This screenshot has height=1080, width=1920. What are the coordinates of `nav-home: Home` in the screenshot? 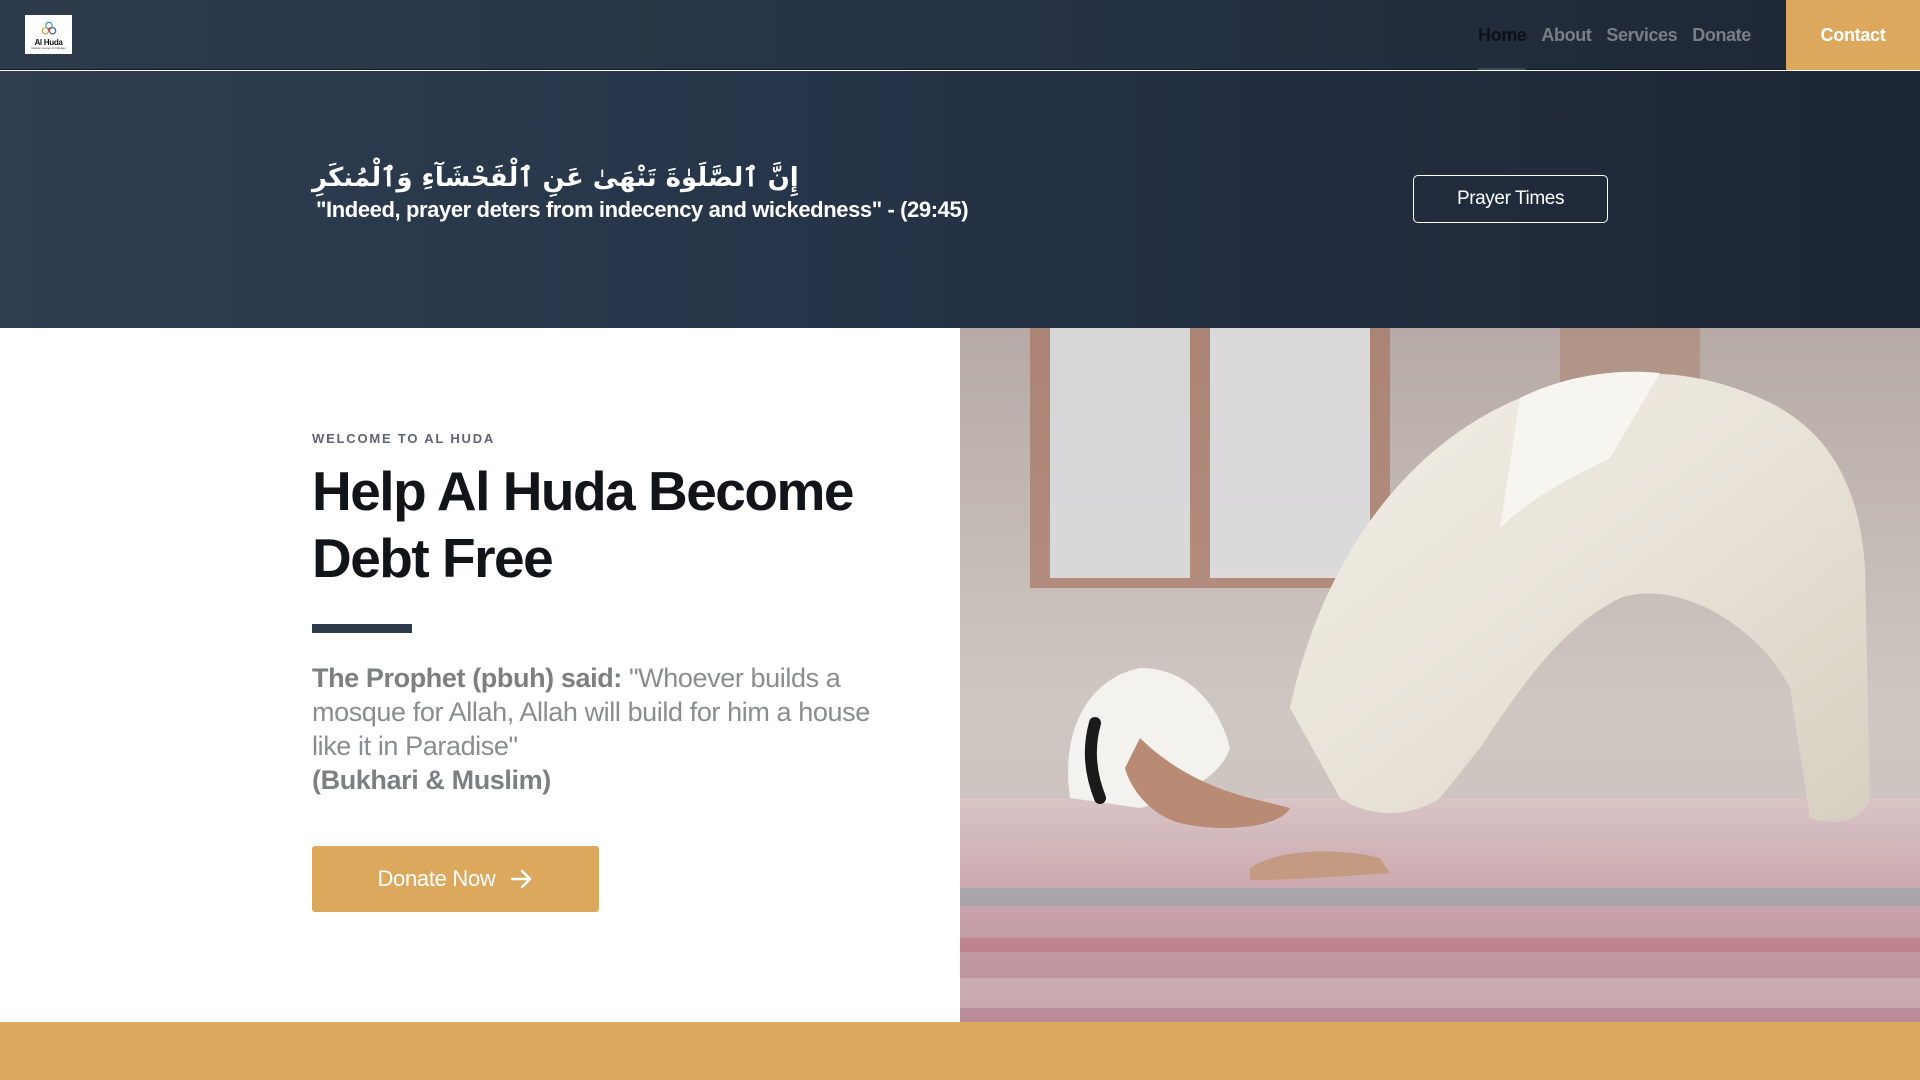 It's located at (1502, 35).